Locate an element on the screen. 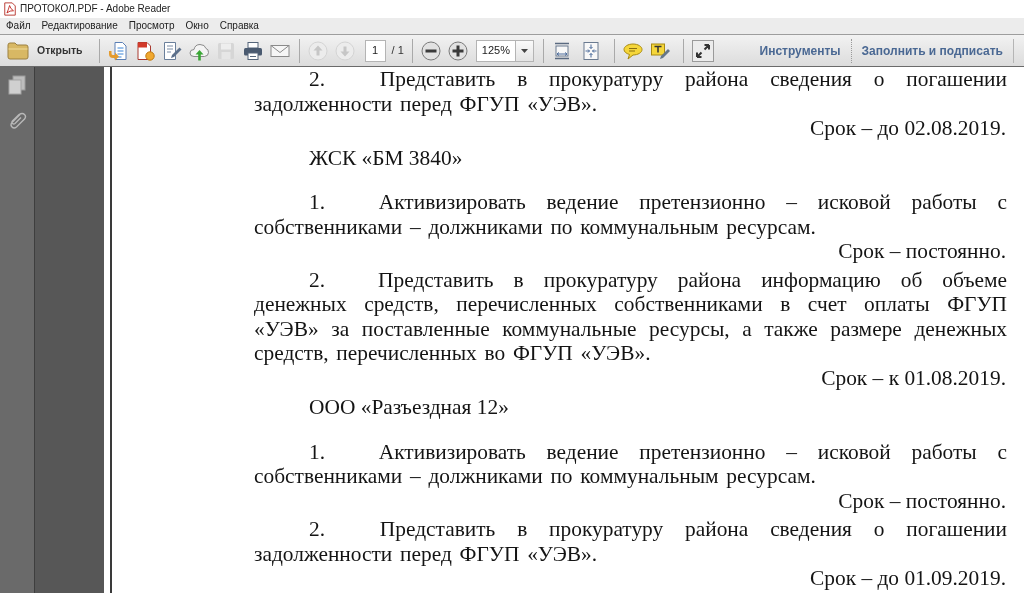  paperclip-icon is located at coordinates (17, 120).